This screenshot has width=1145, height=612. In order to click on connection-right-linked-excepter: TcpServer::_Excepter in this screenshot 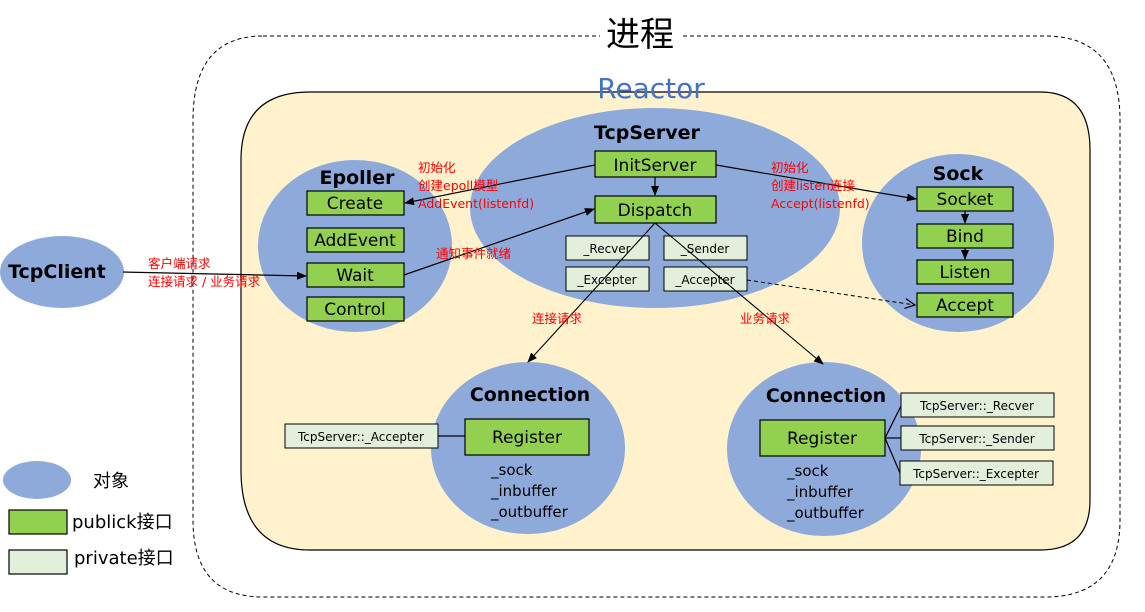, I will do `click(976, 473)`.